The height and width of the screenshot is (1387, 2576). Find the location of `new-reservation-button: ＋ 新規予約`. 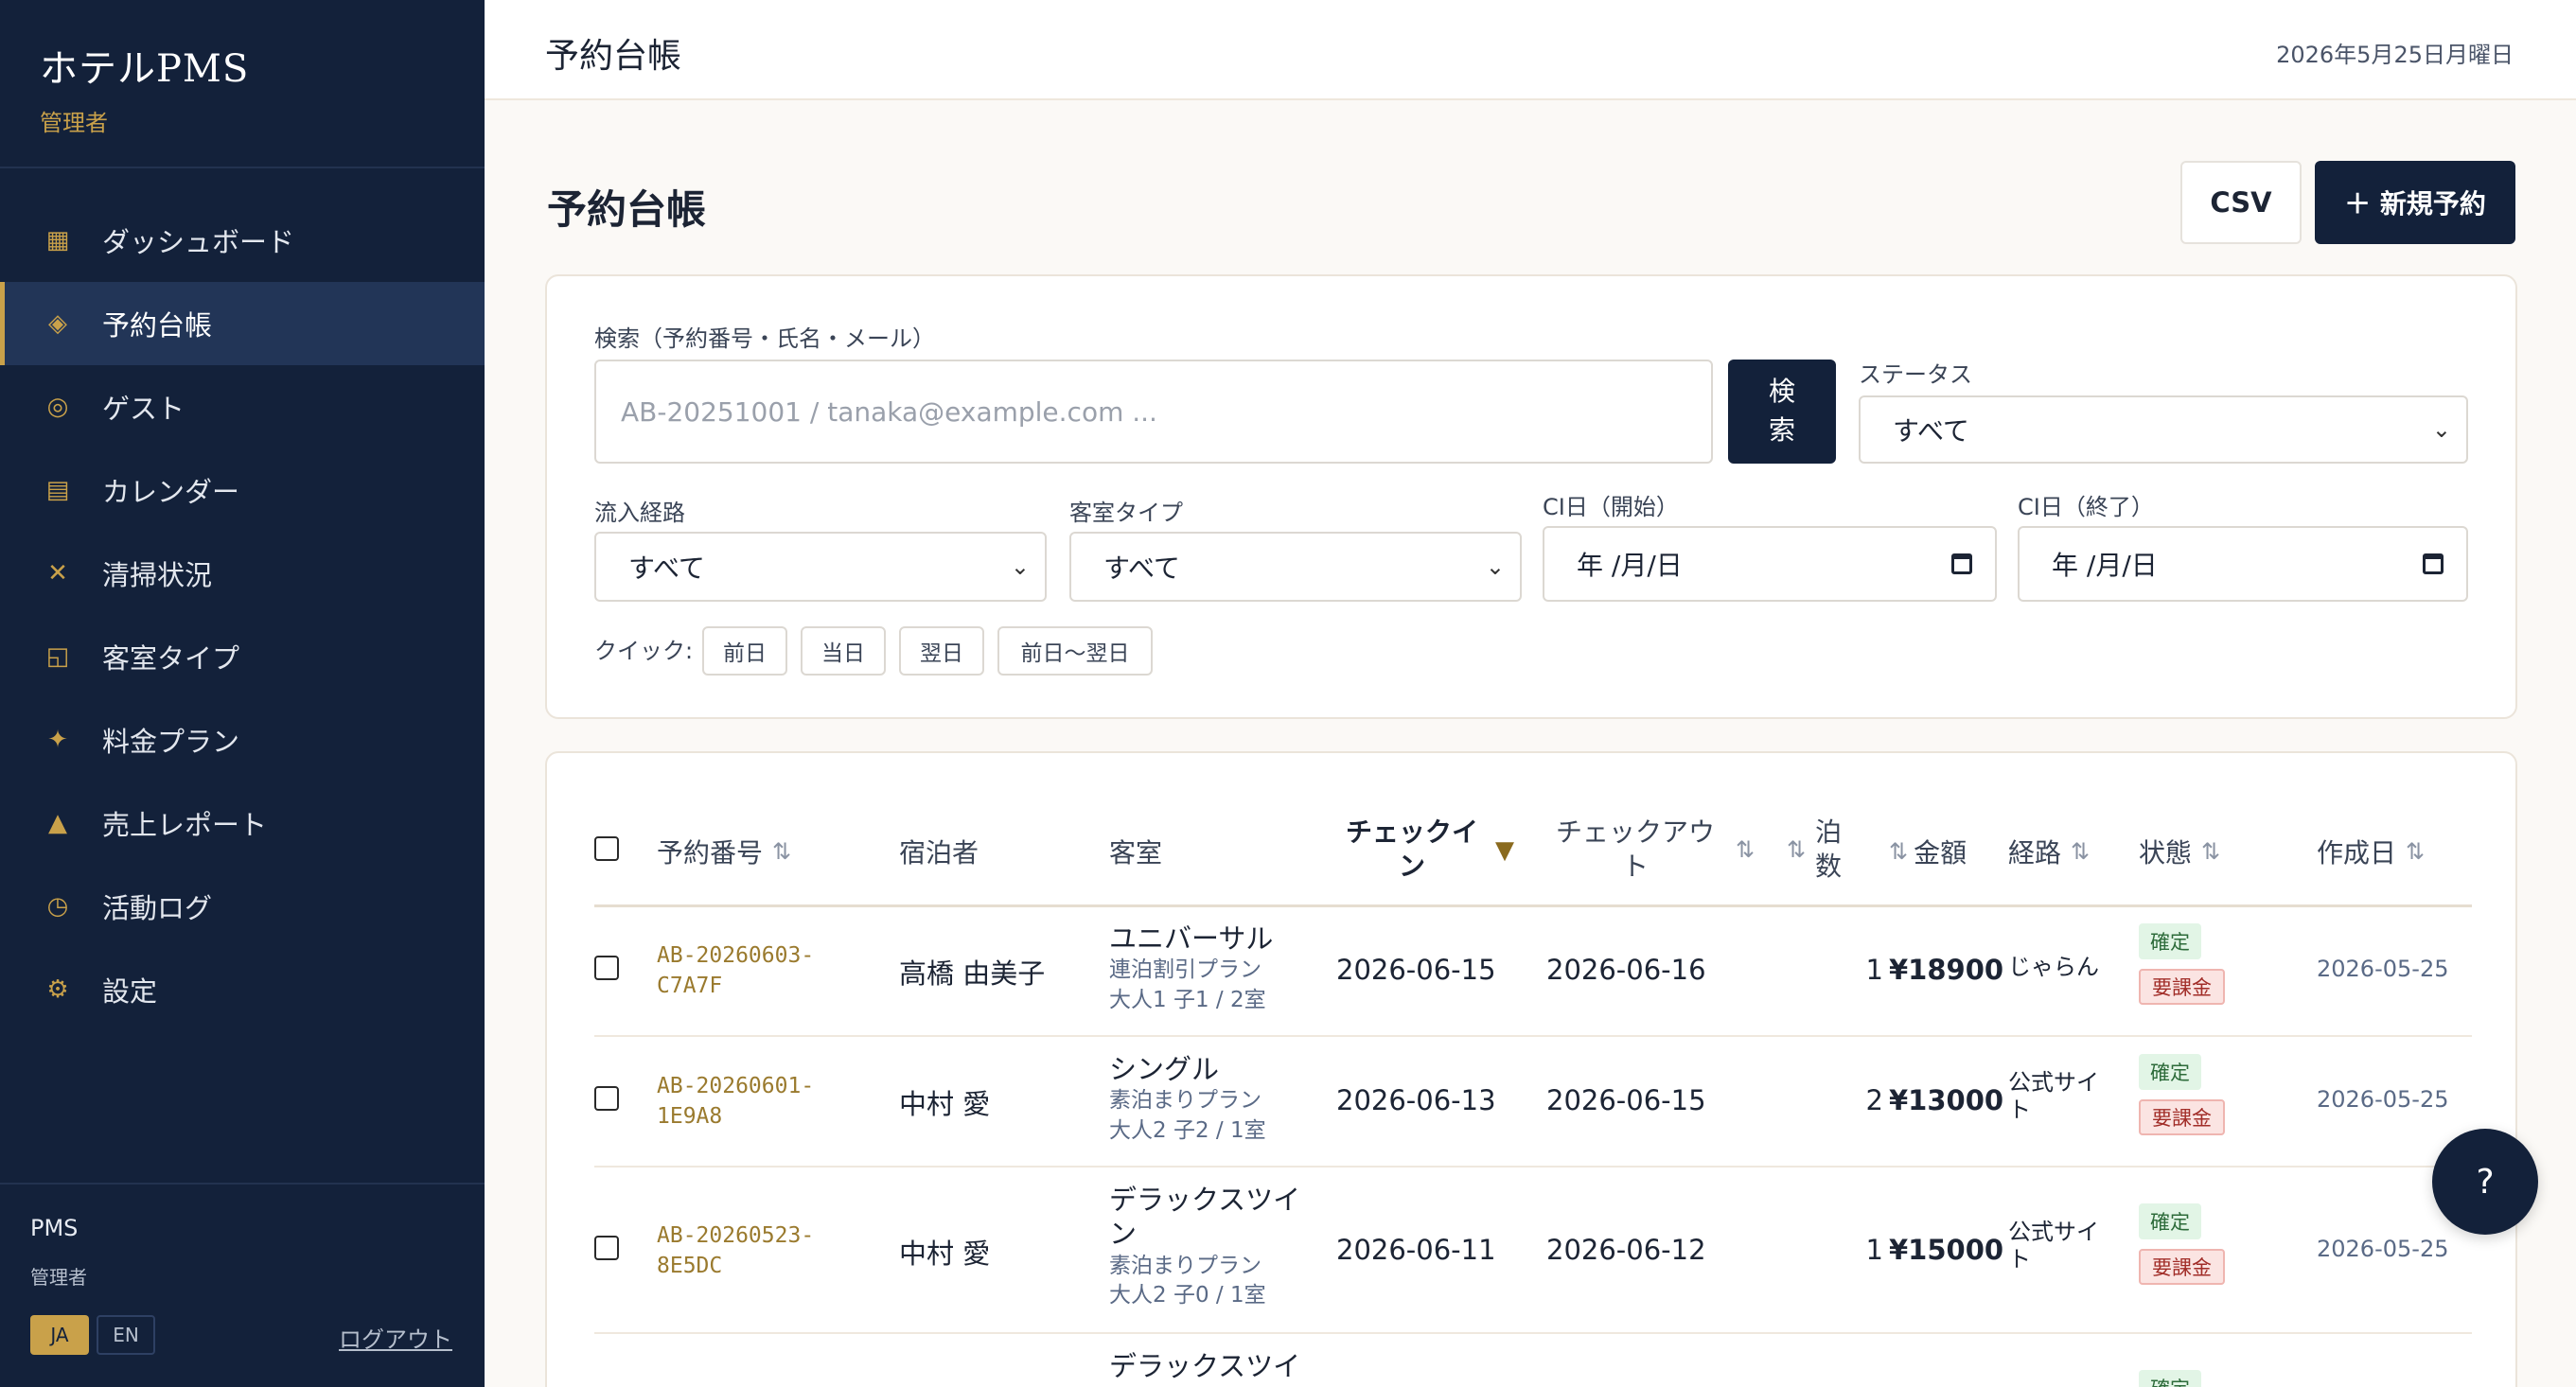

new-reservation-button: ＋ 新規予約 is located at coordinates (2415, 203).